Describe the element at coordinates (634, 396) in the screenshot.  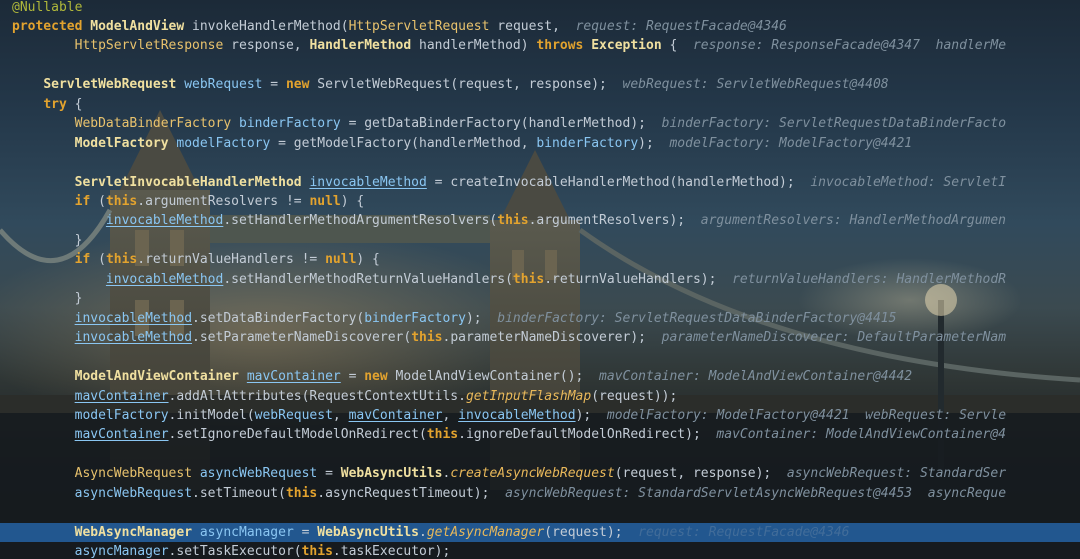
I see `code-token: (request));` at that location.